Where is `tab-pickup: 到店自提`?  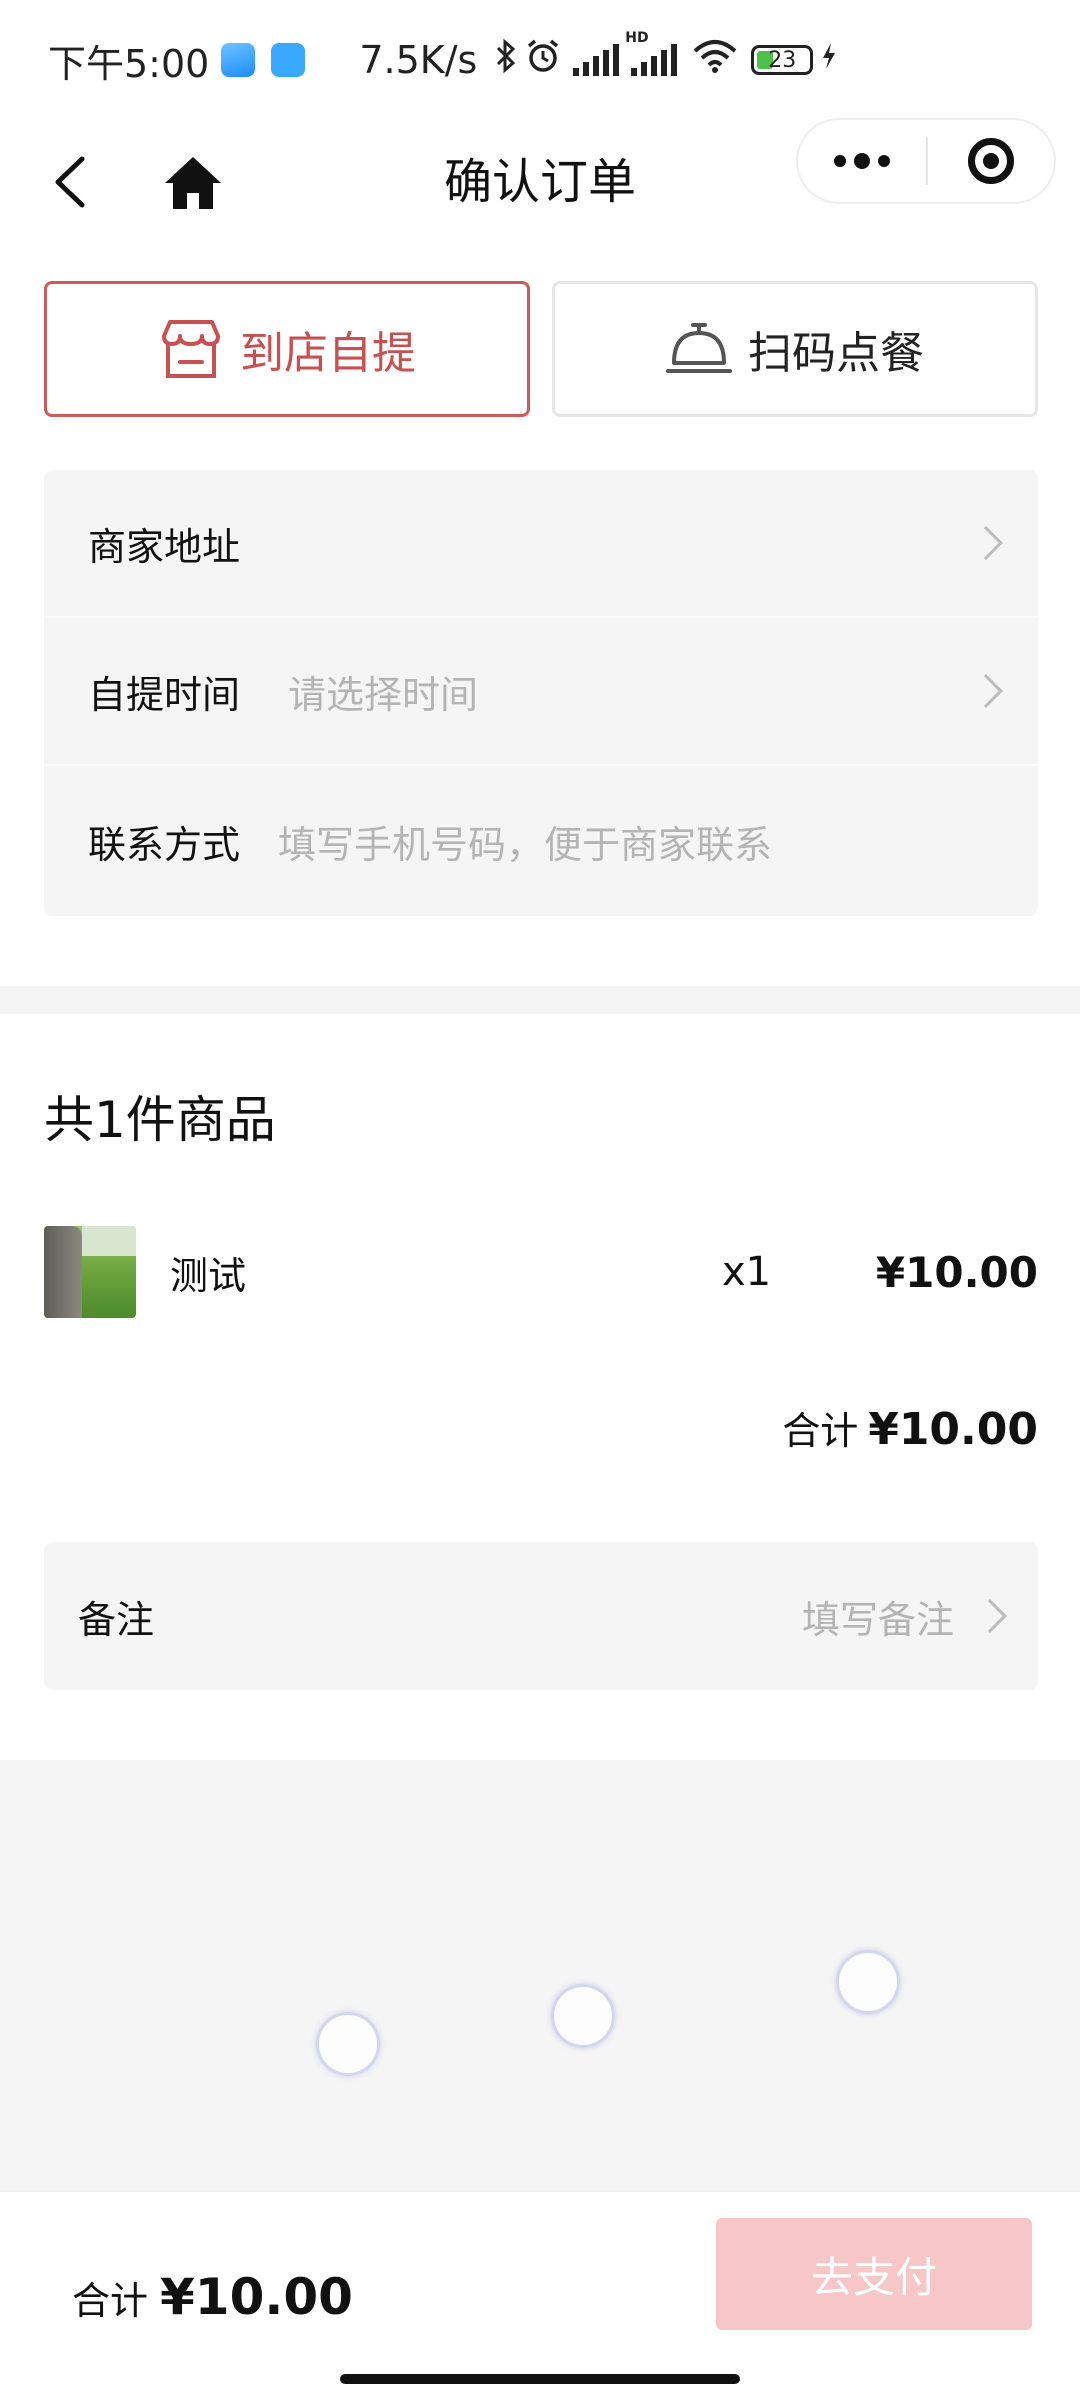 tab-pickup: 到店自提 is located at coordinates (287, 349).